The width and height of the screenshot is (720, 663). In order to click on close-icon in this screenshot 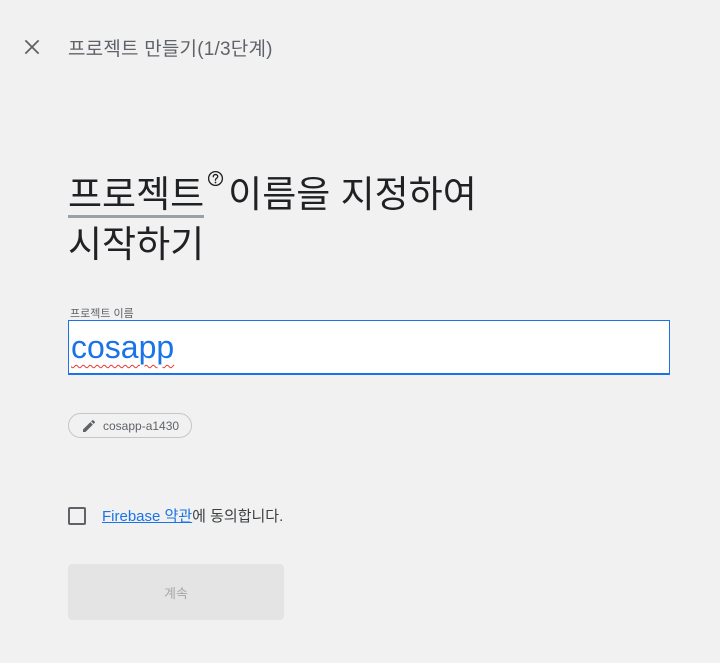, I will do `click(32, 47)`.